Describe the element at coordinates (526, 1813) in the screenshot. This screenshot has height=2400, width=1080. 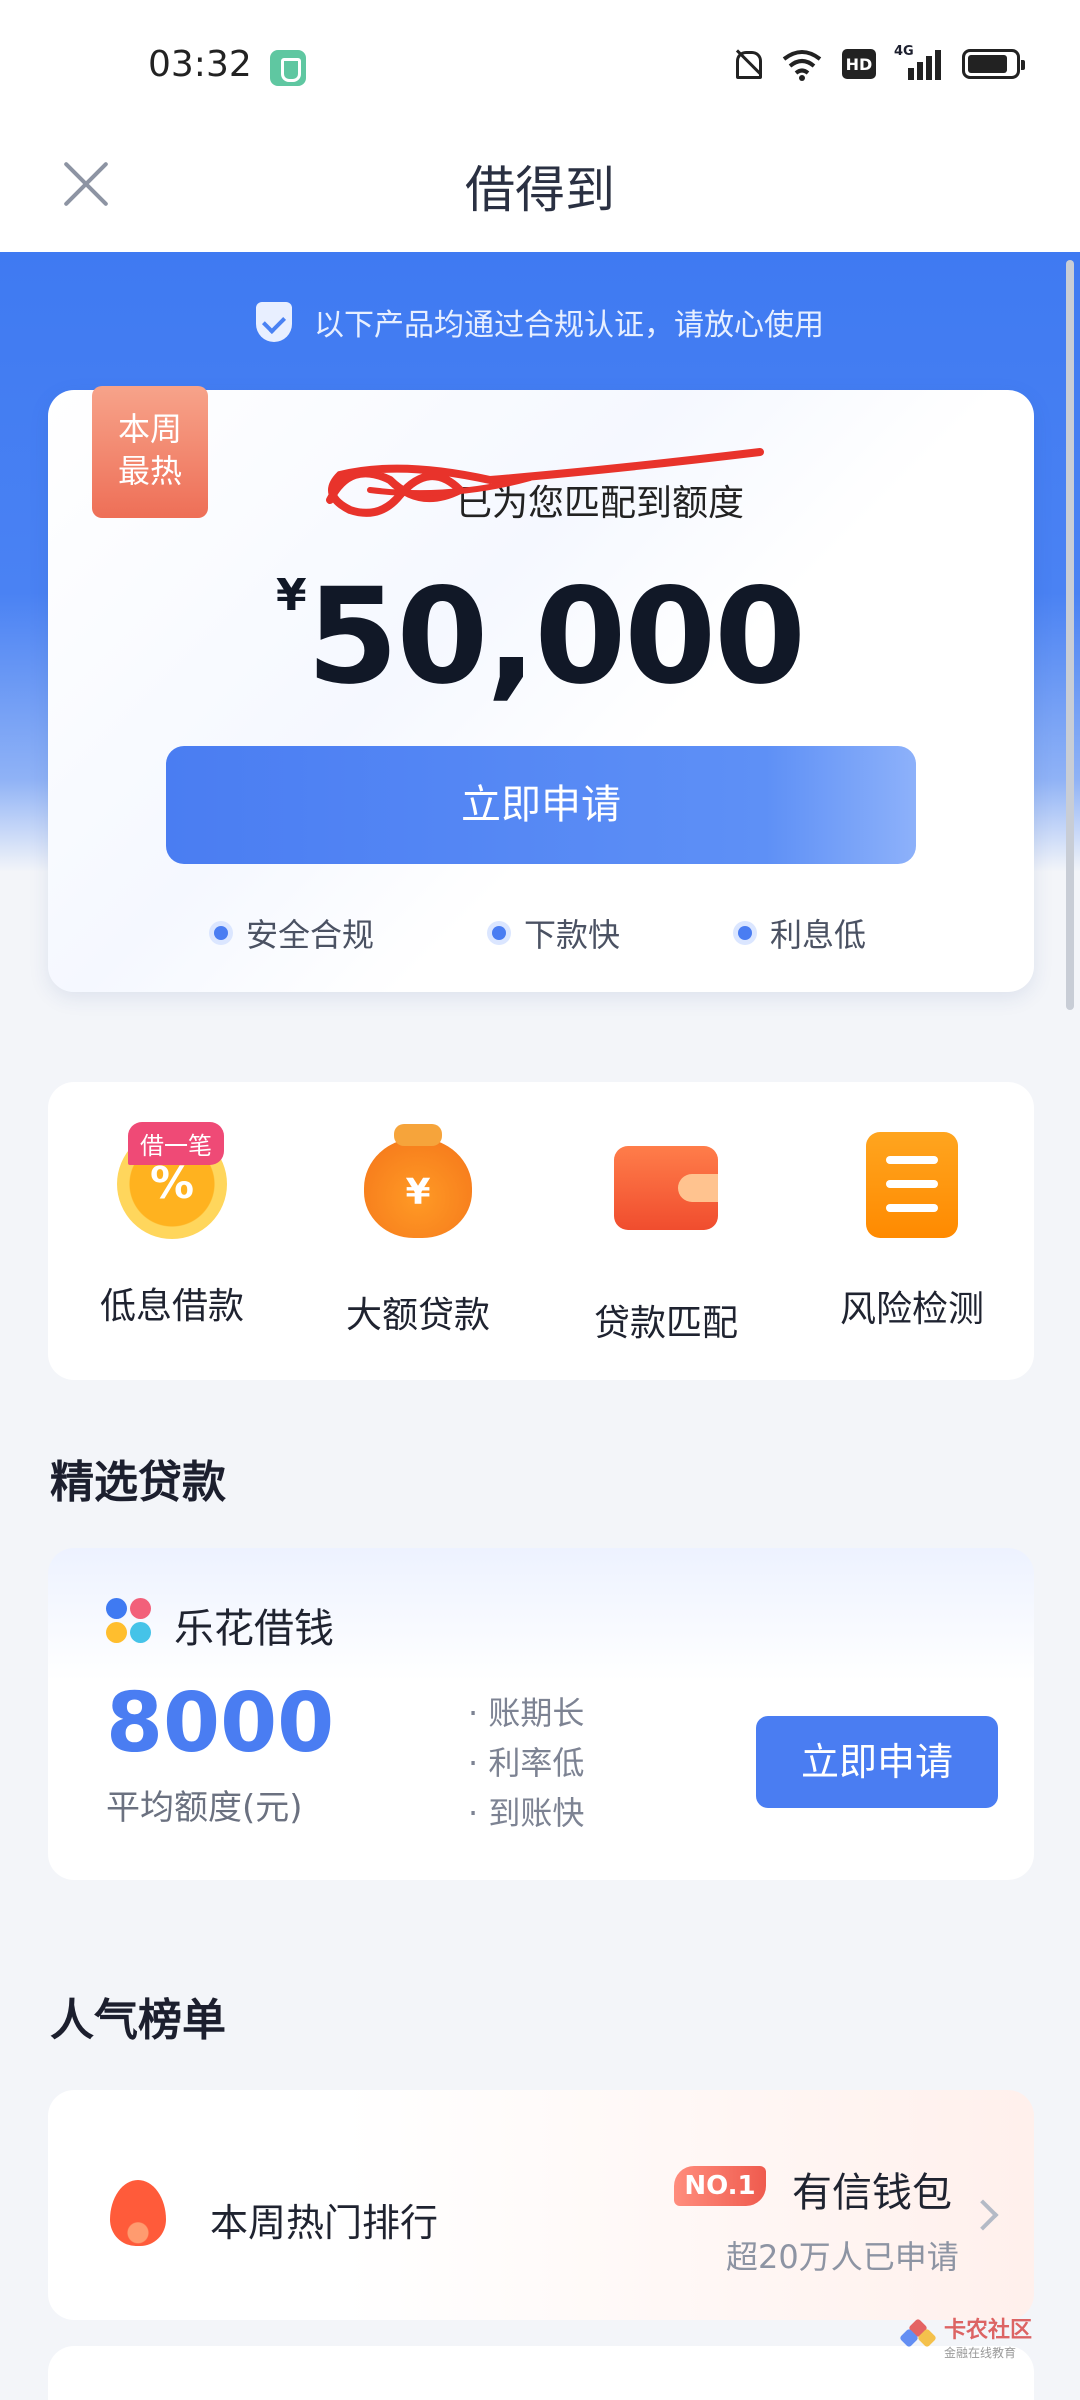
I see `product-feature: · 到账快` at that location.